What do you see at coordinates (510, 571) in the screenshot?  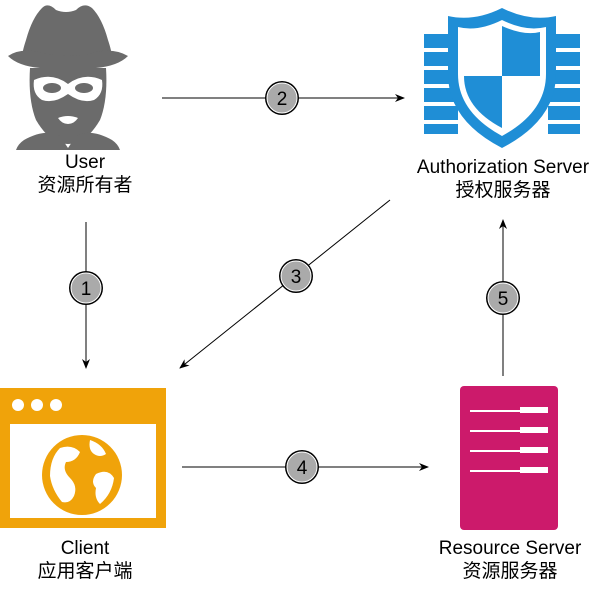 I see `resource-server-label-cn: 资源服务器` at bounding box center [510, 571].